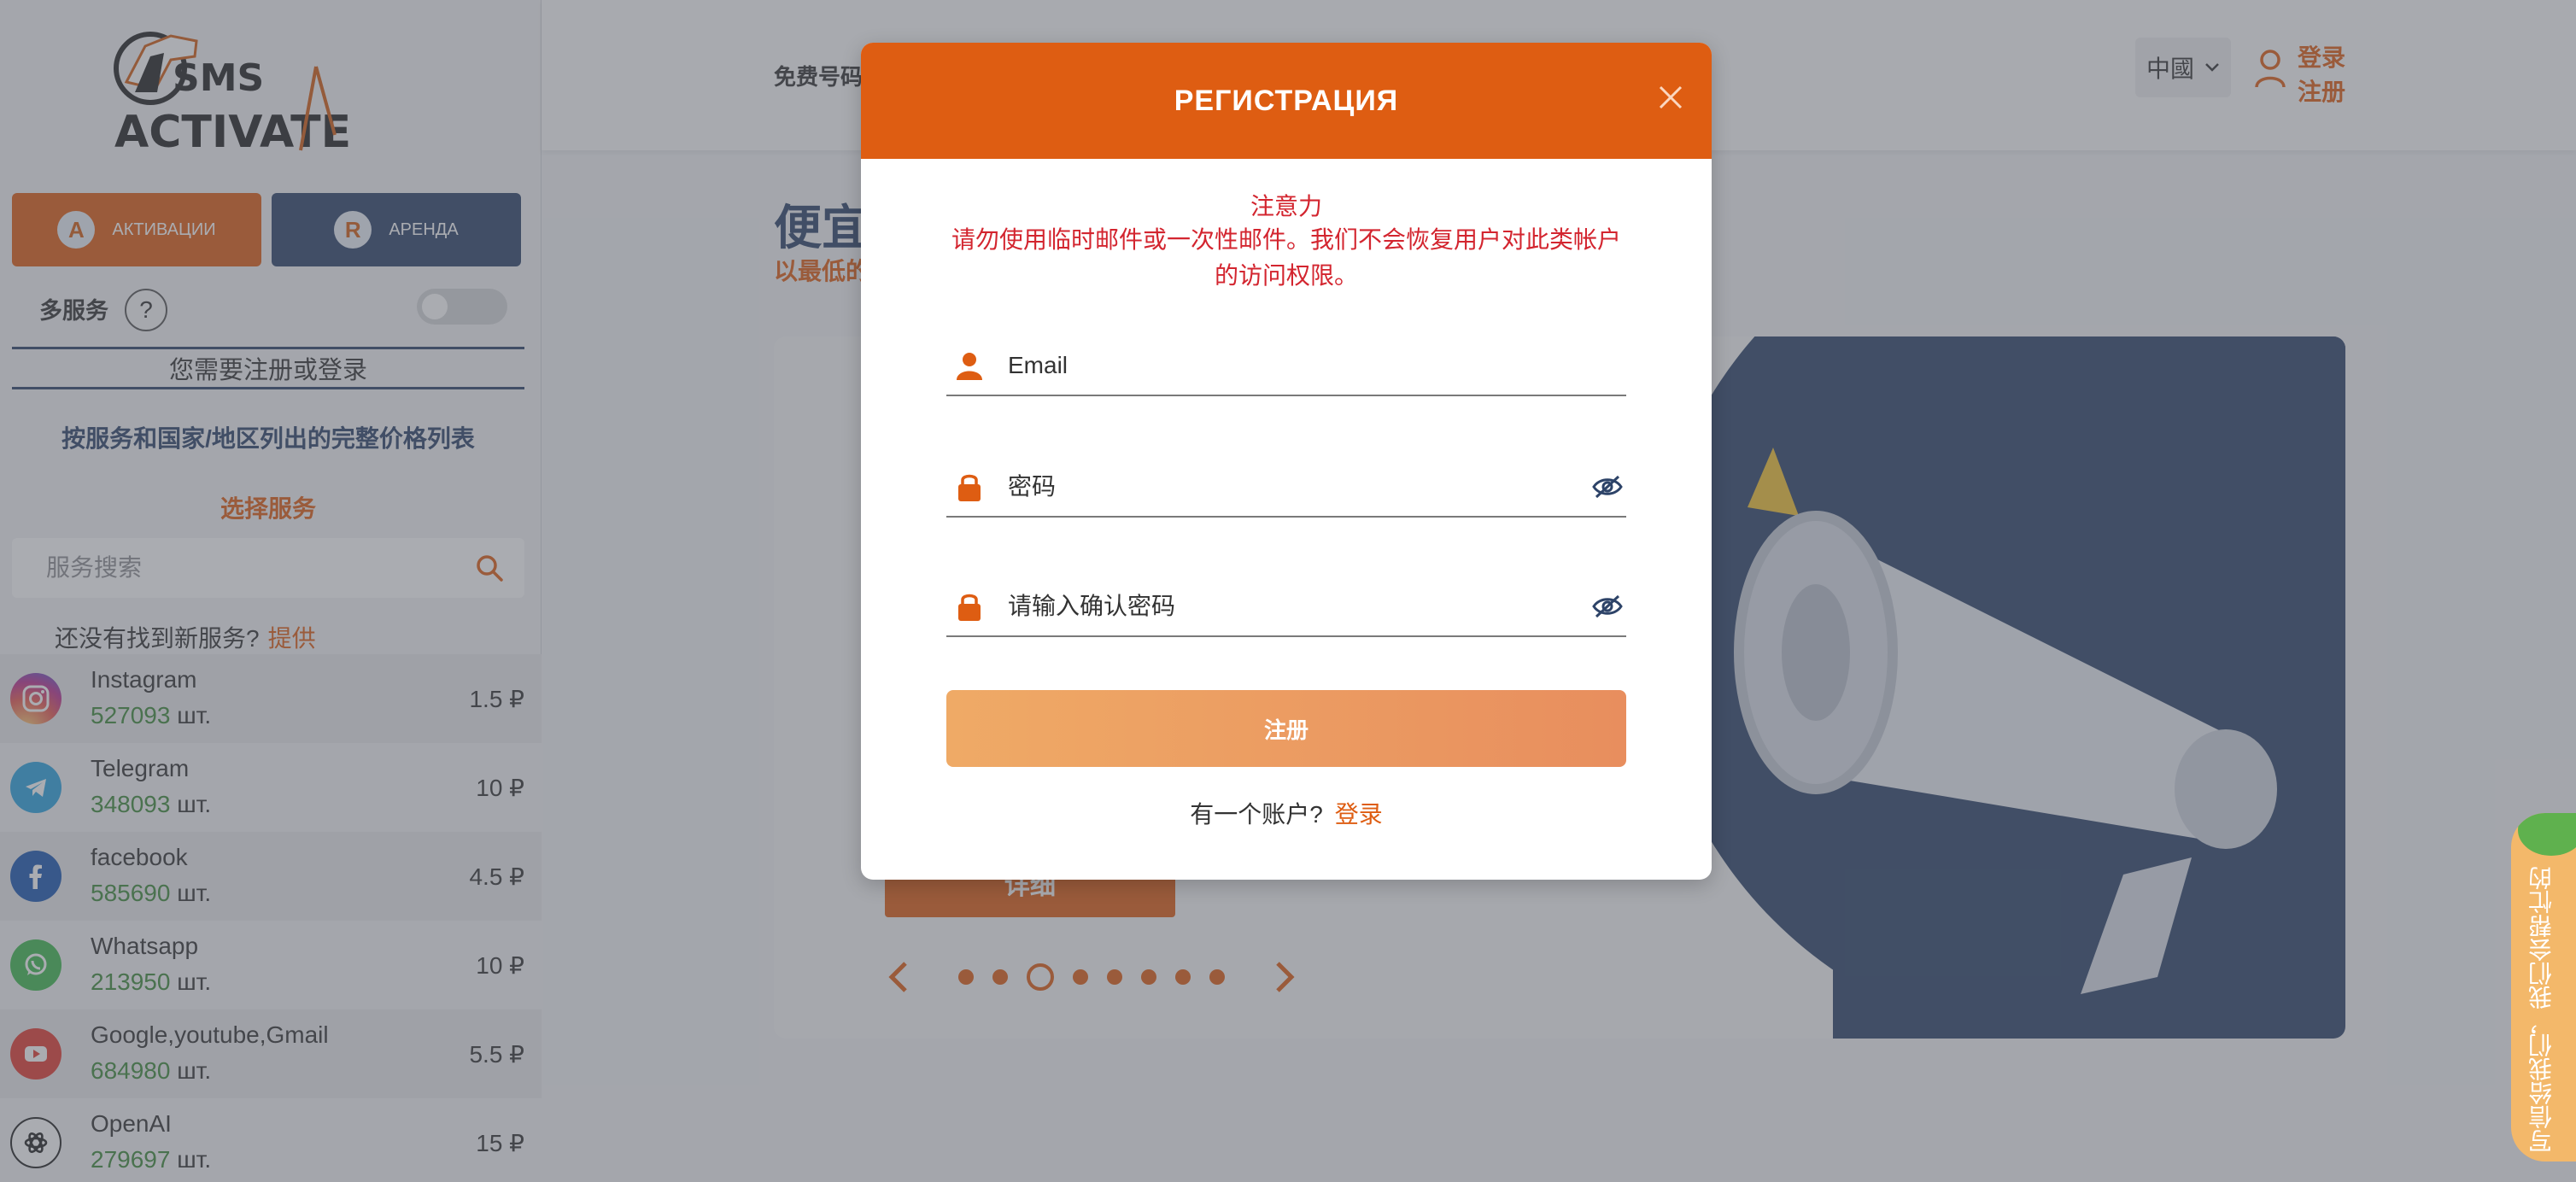 The height and width of the screenshot is (1182, 2576). Describe the element at coordinates (2541, 1009) in the screenshot. I see `feedback-text: 写信给我们，我们会帮忙的` at that location.